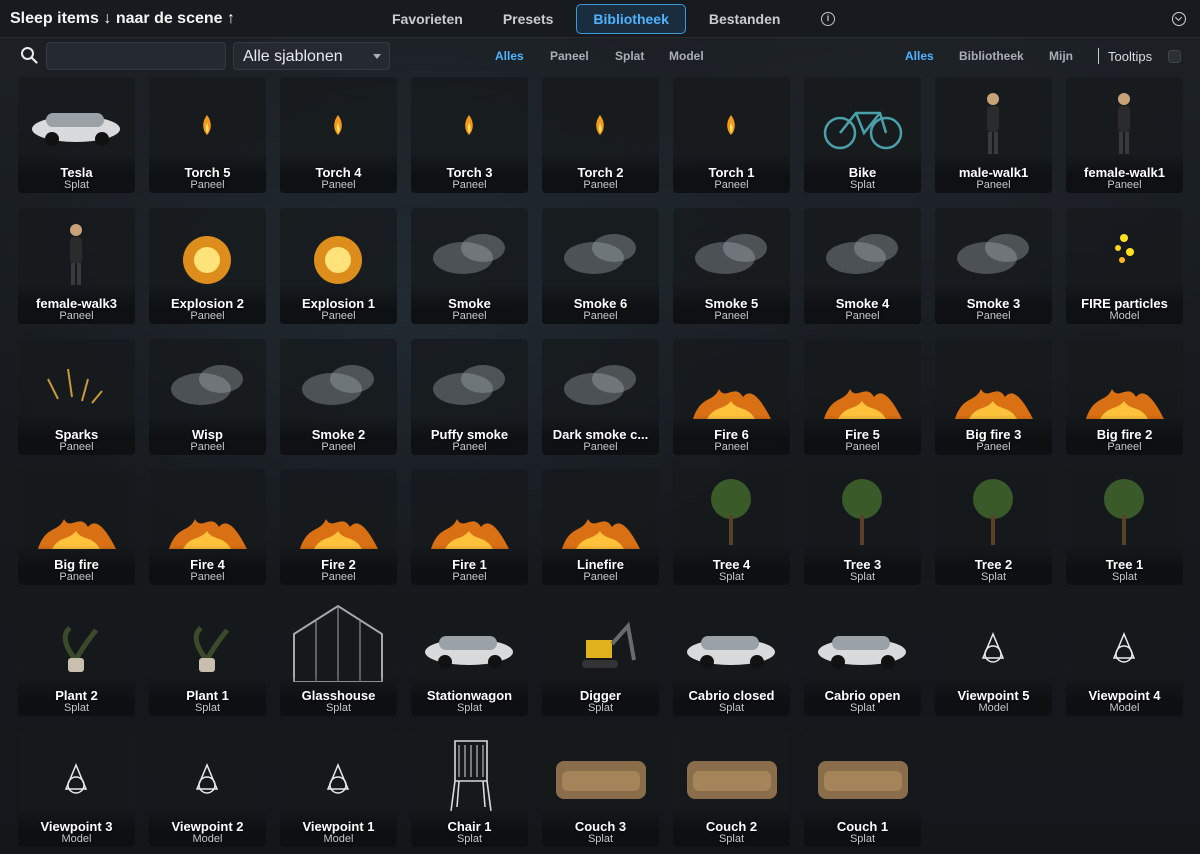 This screenshot has width=1200, height=854. What do you see at coordinates (338, 396) in the screenshot?
I see `library-item-card: Smoke 2 Paneel` at bounding box center [338, 396].